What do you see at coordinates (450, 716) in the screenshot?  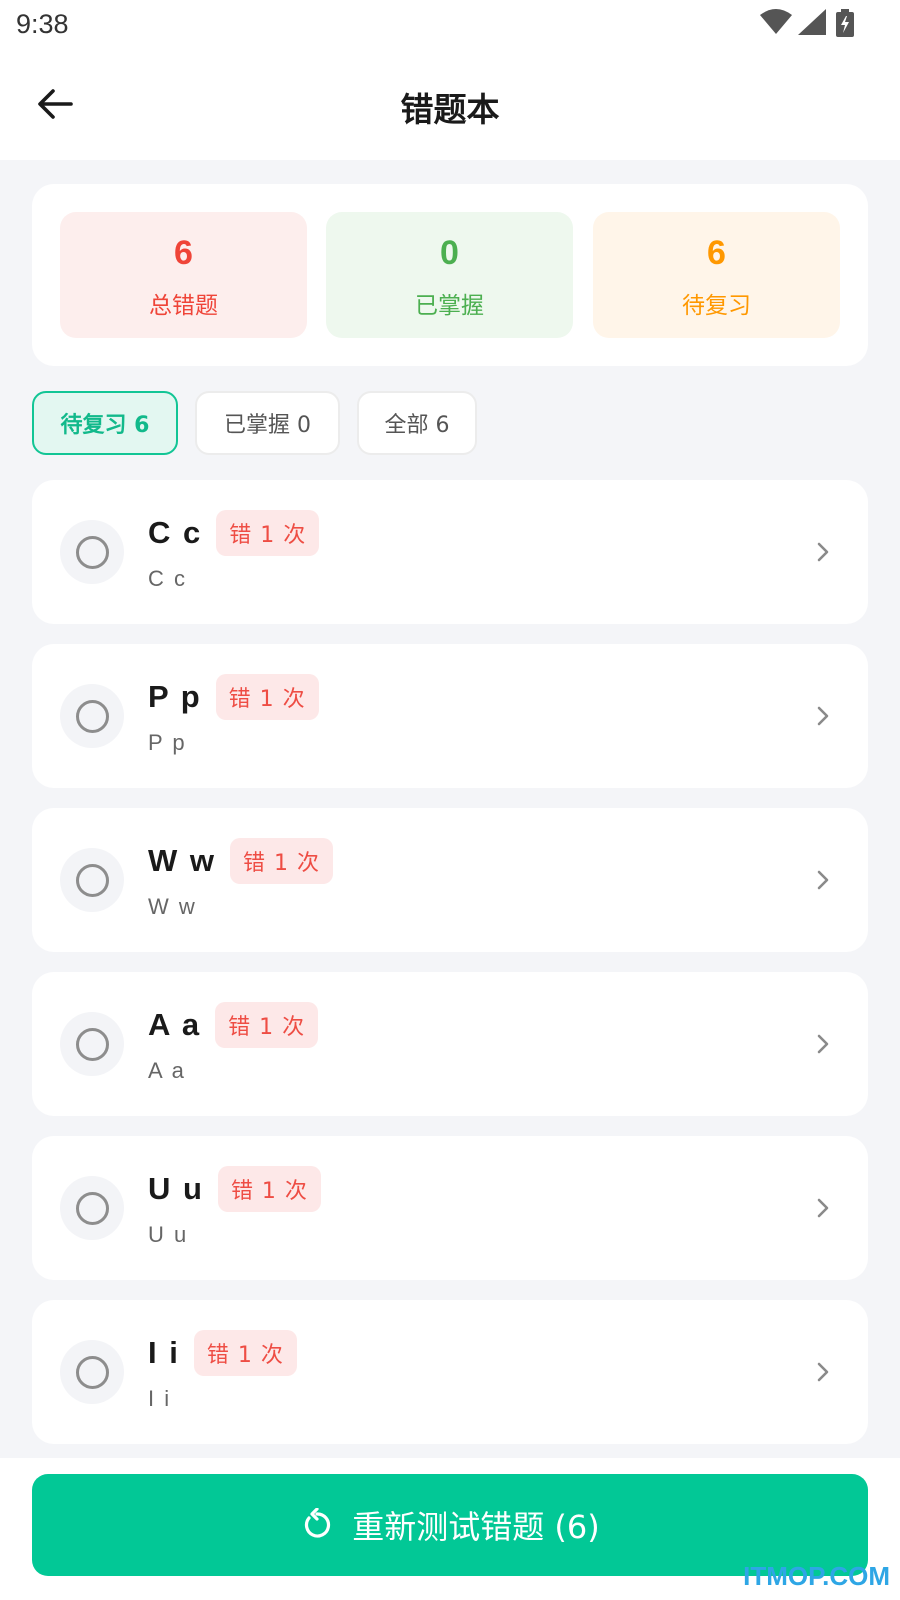 I see `list-item: P p 错 1 次 P p` at bounding box center [450, 716].